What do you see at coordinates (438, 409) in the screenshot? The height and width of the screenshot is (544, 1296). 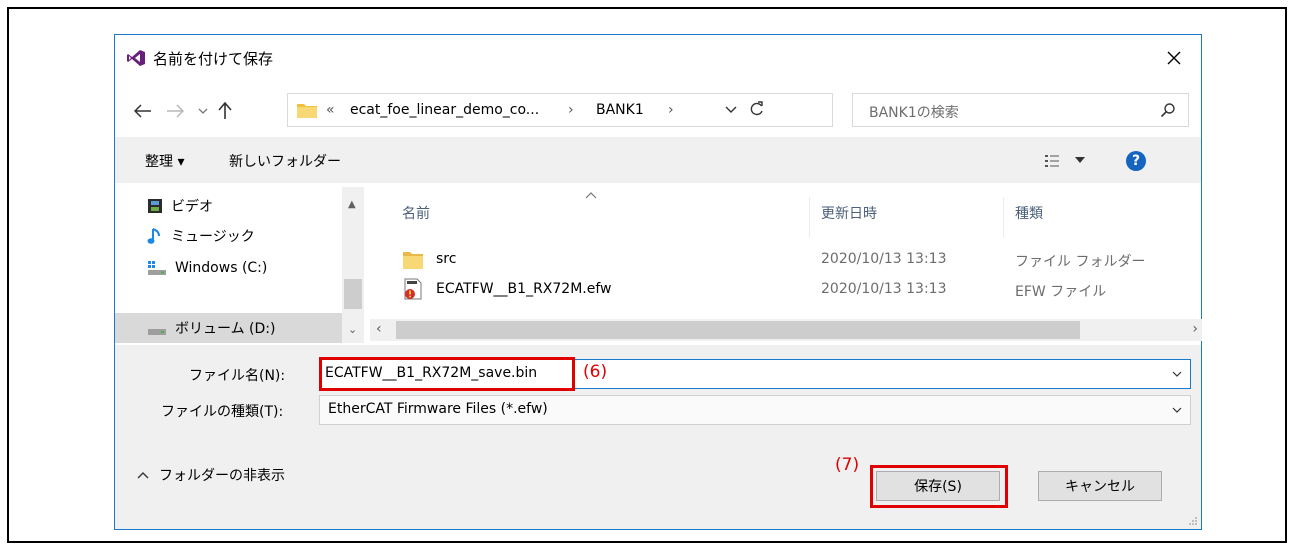 I see `filetype-value: EtherCAT Firmware Files (*.efw)` at bounding box center [438, 409].